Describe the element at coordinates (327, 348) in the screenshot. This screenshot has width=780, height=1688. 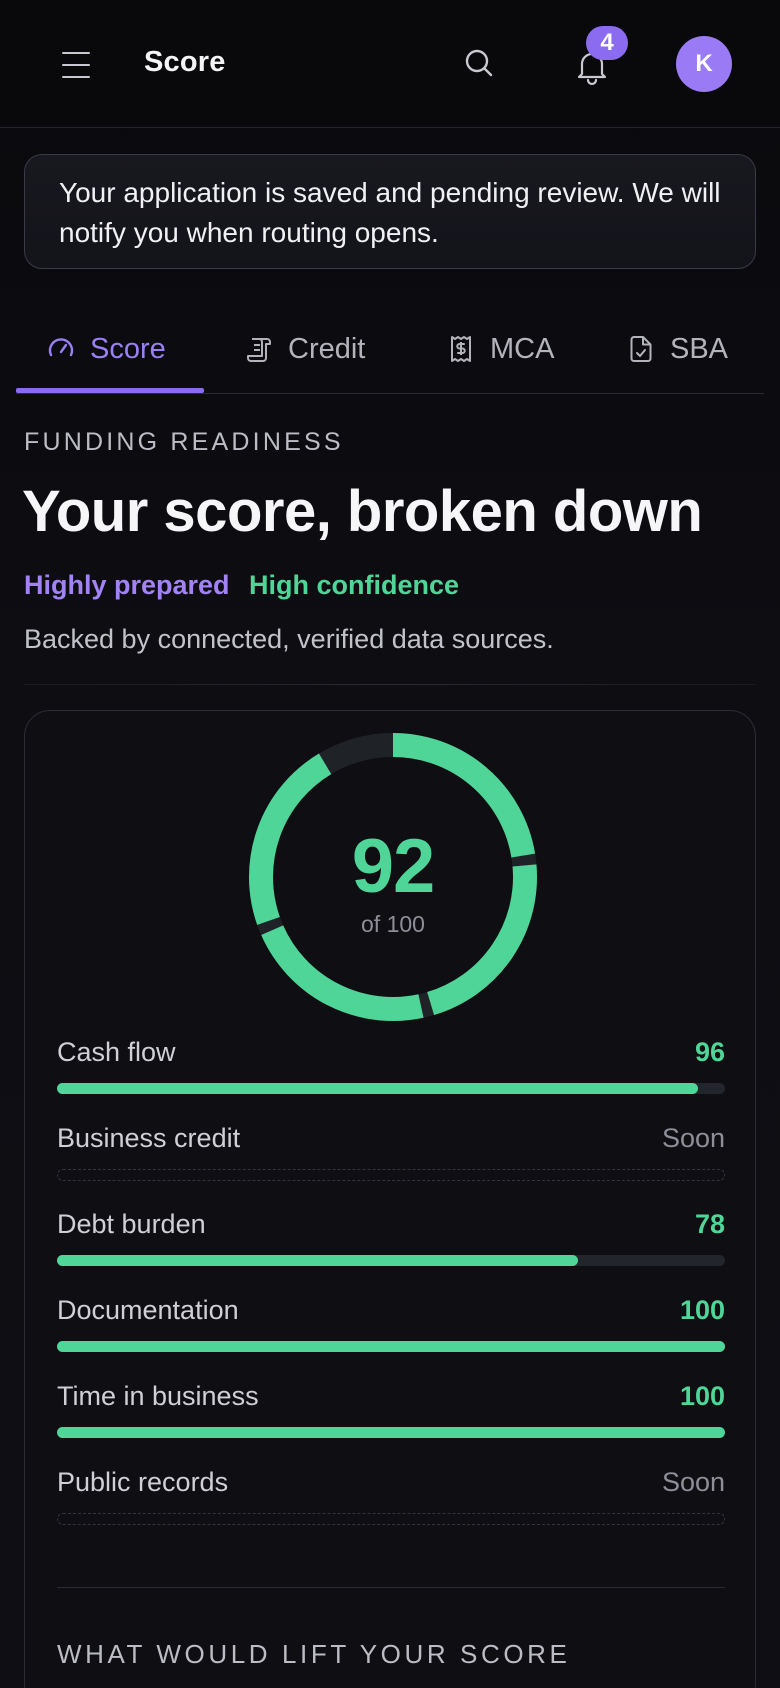
I see `tab-label: Credit` at that location.